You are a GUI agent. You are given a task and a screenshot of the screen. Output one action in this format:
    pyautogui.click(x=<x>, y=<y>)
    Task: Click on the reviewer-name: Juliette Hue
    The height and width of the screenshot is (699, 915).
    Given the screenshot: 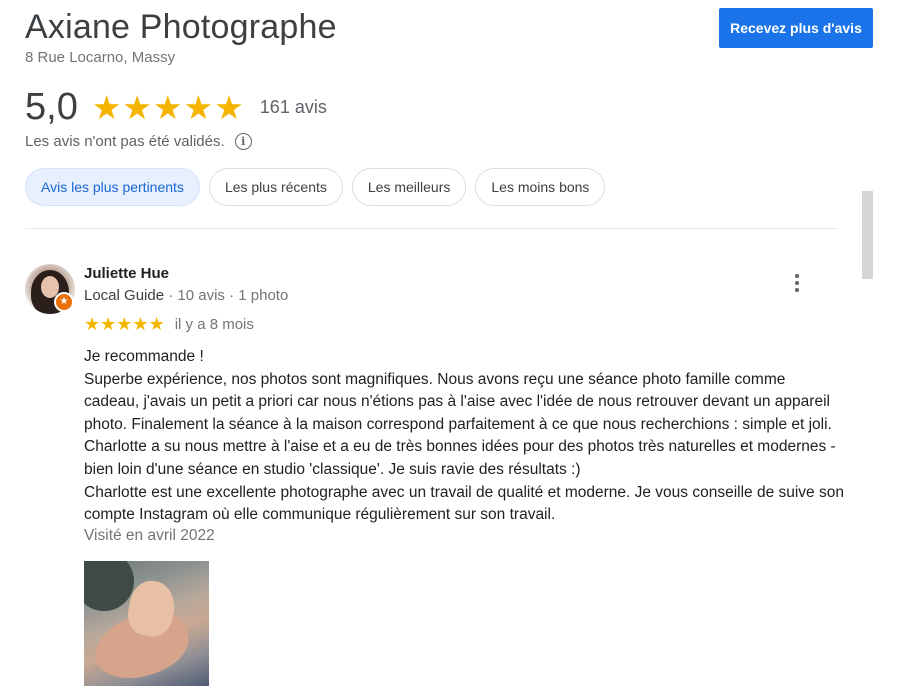 What is the action you would take?
    pyautogui.click(x=126, y=273)
    